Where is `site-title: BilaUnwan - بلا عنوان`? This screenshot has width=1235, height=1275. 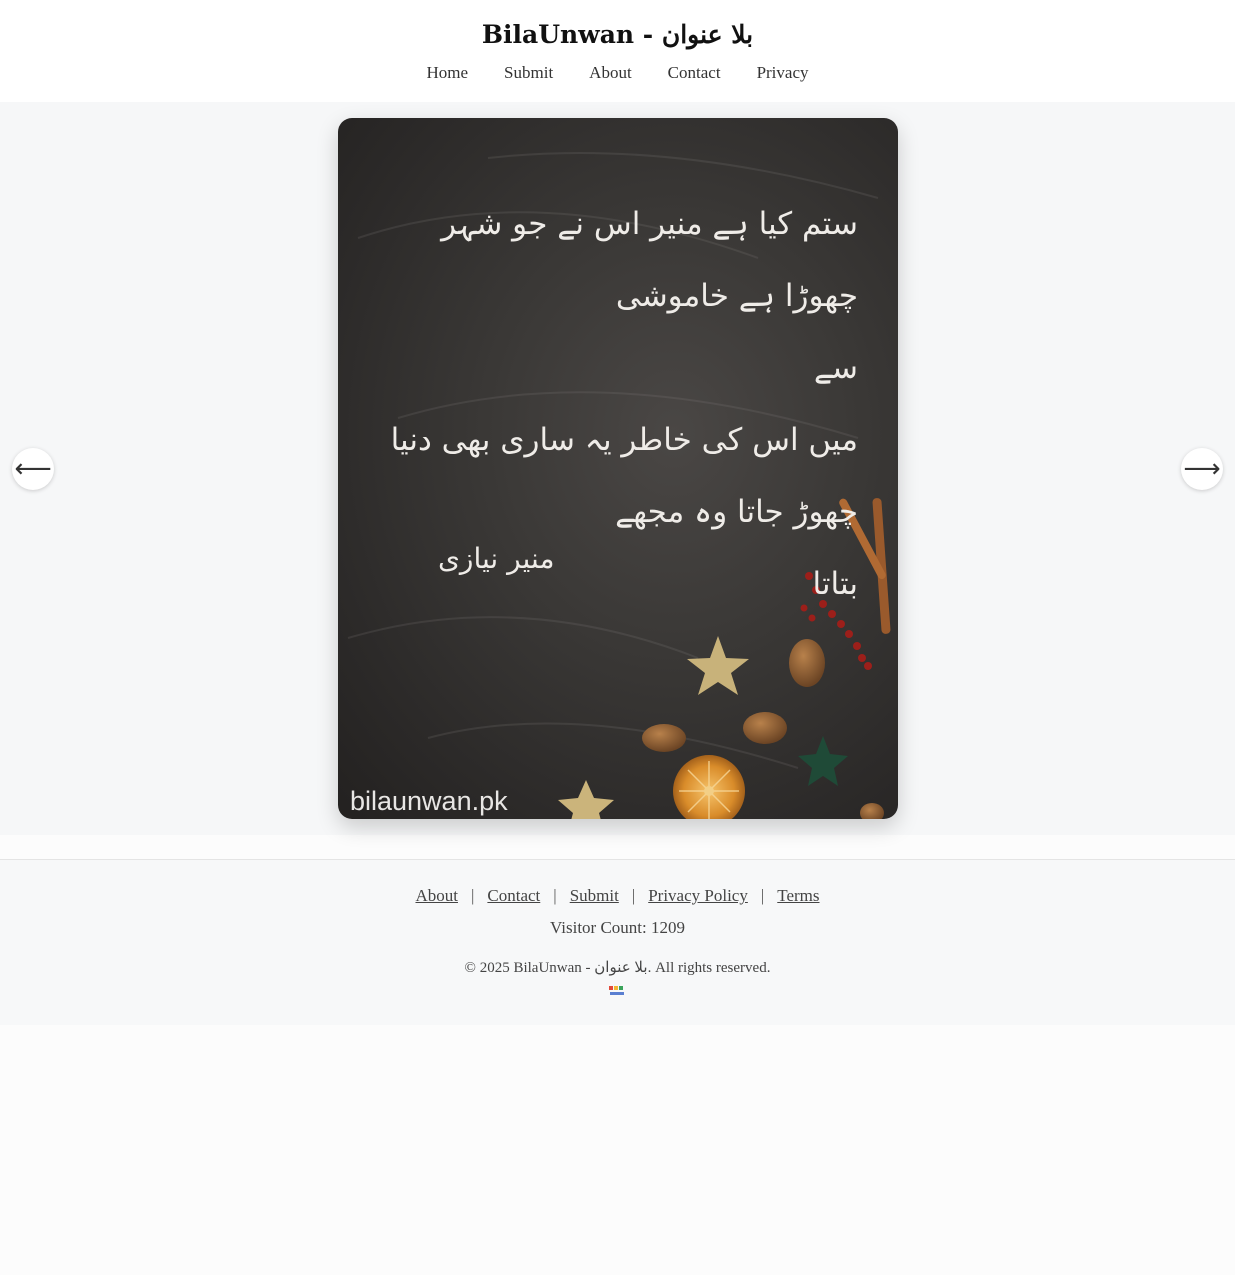 site-title: BilaUnwan - بلا عنوان is located at coordinates (617, 34).